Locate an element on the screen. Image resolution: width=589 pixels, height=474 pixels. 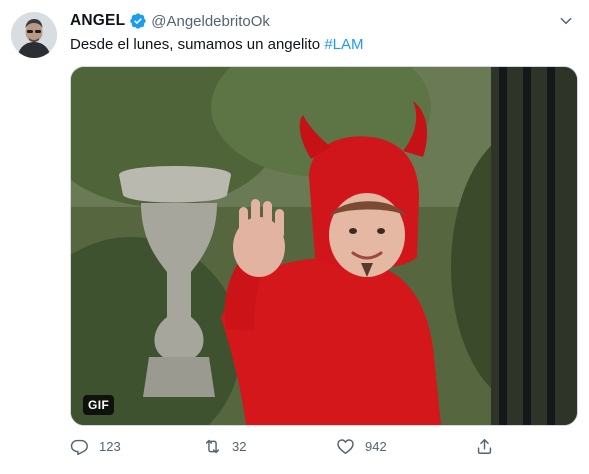
reply-count: 123 is located at coordinates (110, 446).